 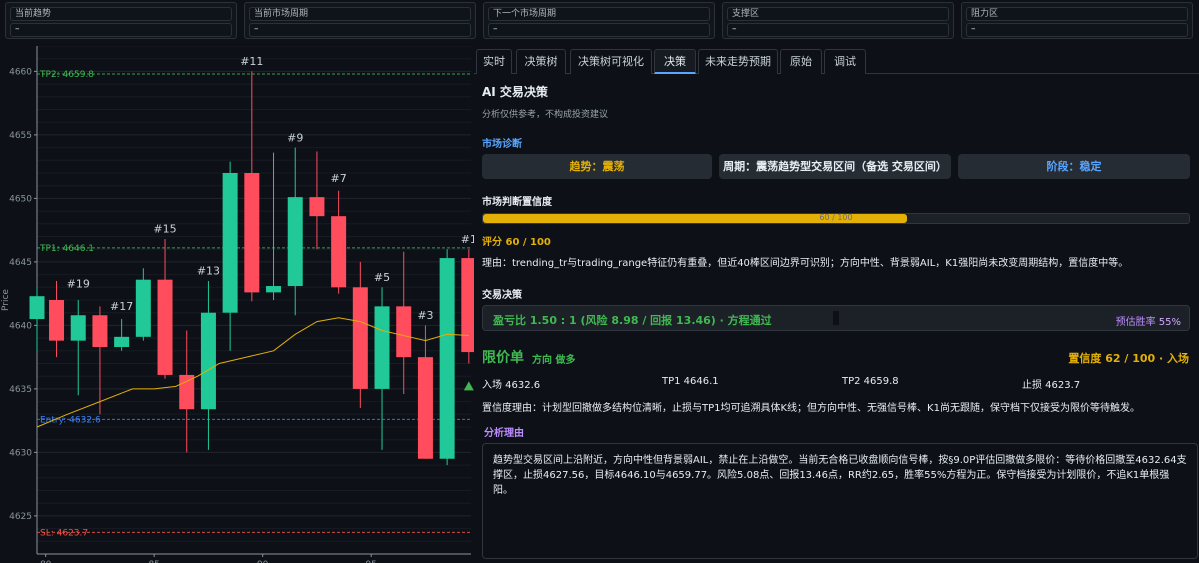 I want to click on stat-label: 阻力区, so click(x=1077, y=14).